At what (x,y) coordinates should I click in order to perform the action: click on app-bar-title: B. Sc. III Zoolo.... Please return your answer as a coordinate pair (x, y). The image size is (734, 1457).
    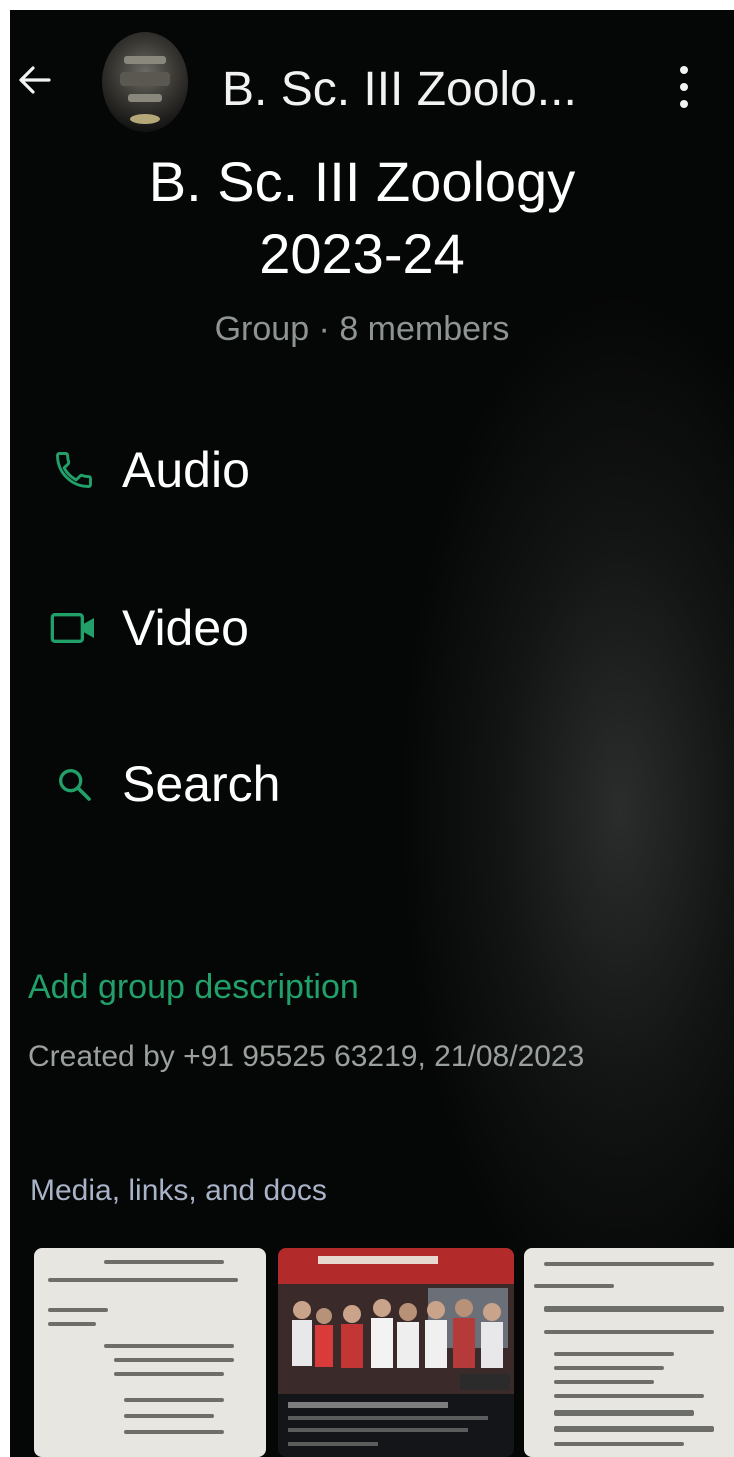
    Looking at the image, I should click on (399, 89).